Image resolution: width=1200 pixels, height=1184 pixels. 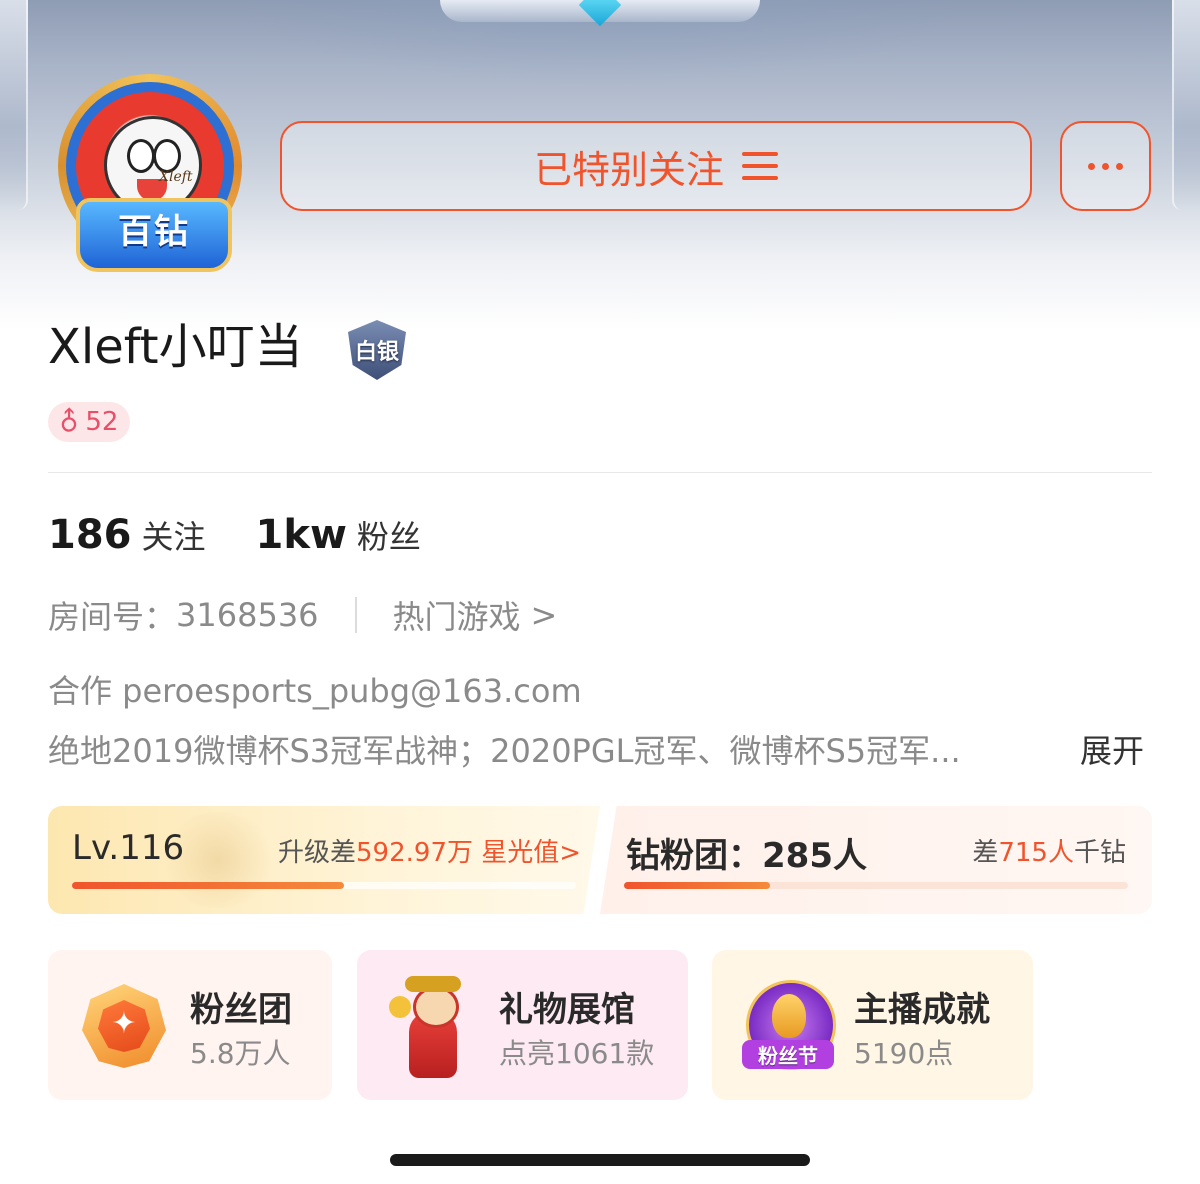 I want to click on diamond-fan-progress-bar, so click(x=876, y=885).